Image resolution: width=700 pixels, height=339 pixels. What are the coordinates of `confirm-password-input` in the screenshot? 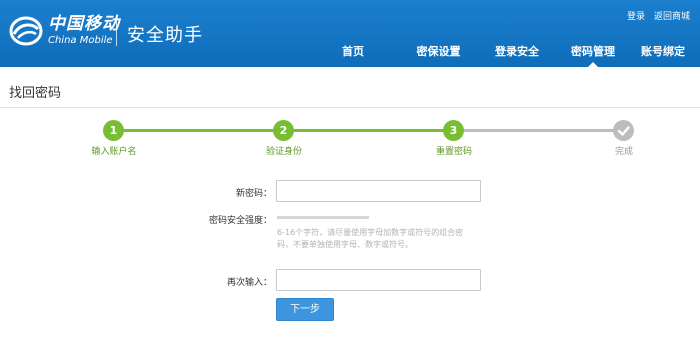 It's located at (378, 280).